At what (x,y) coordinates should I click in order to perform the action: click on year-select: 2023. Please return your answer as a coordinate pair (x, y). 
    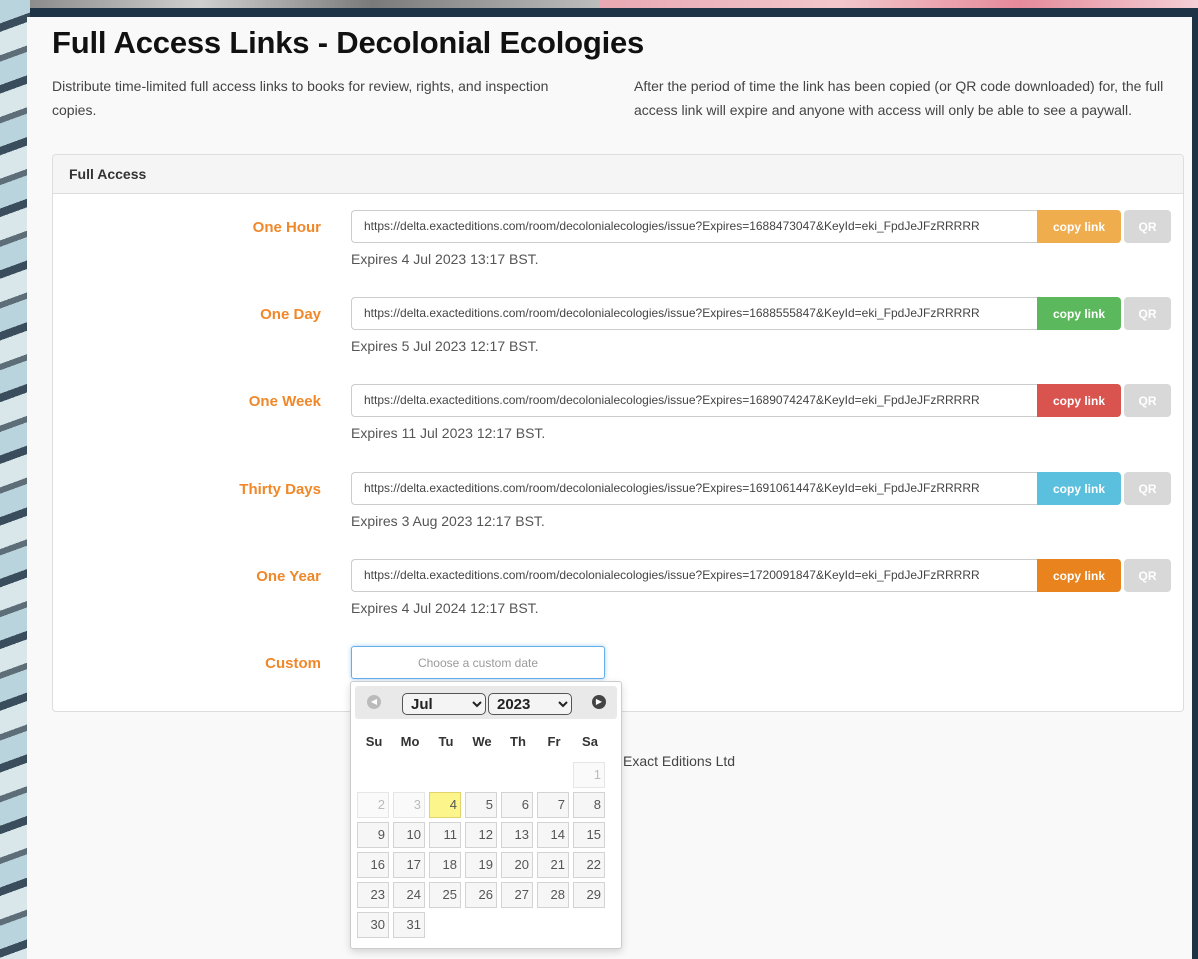
    Looking at the image, I should click on (530, 704).